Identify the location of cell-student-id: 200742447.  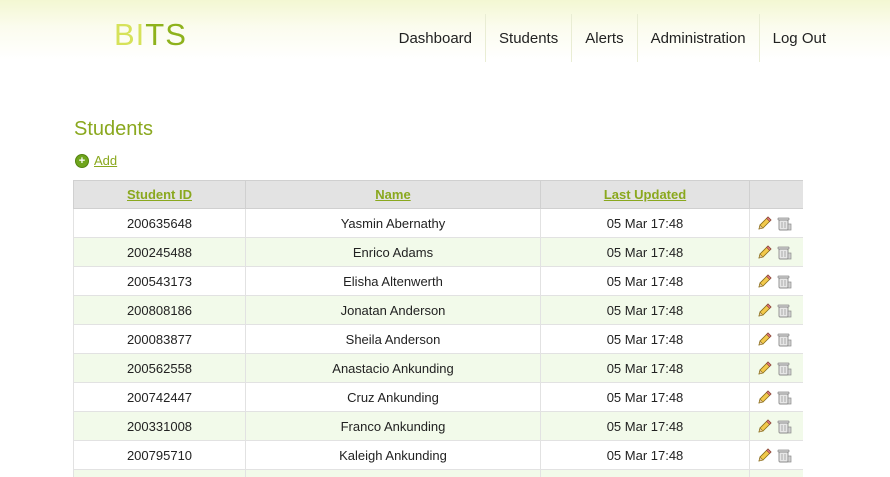
(159, 397).